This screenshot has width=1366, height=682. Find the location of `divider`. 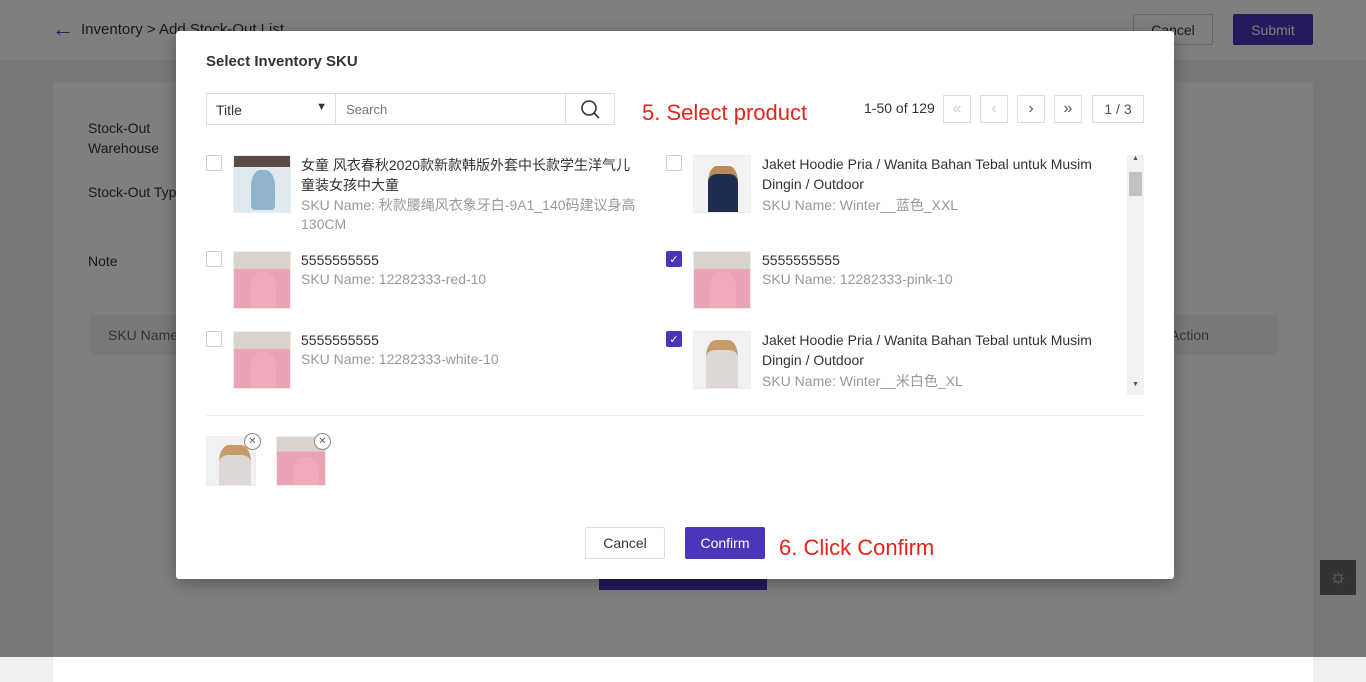

divider is located at coordinates (675, 415).